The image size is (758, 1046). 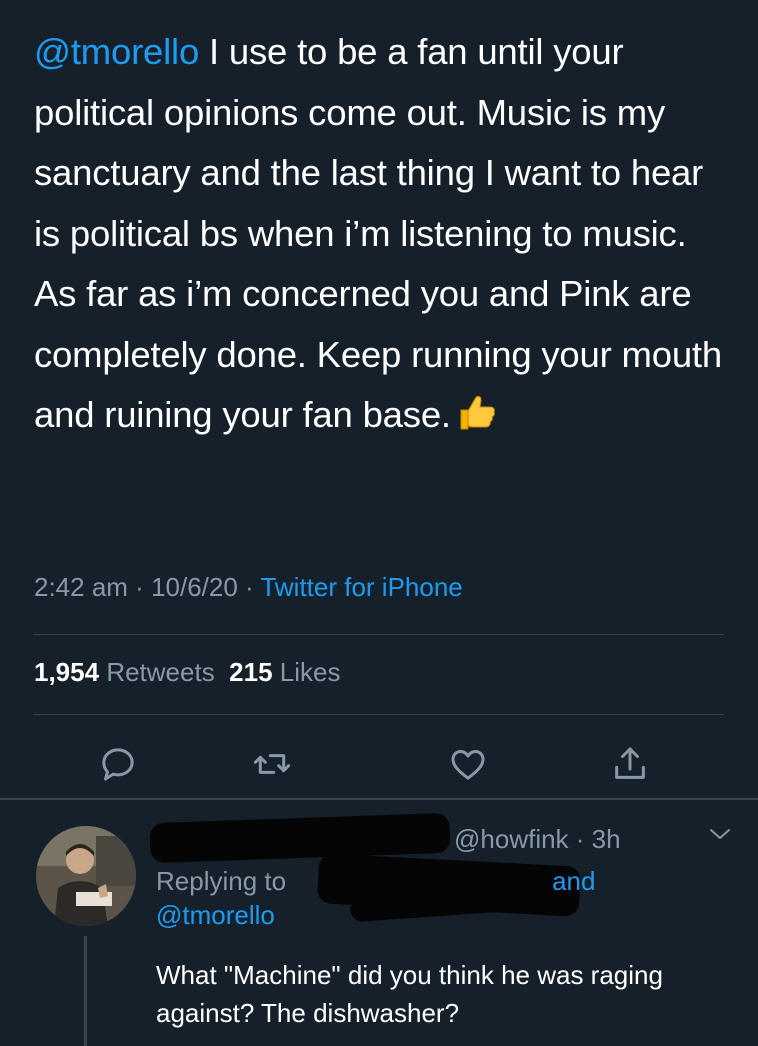 What do you see at coordinates (86, 876) in the screenshot?
I see `avatar` at bounding box center [86, 876].